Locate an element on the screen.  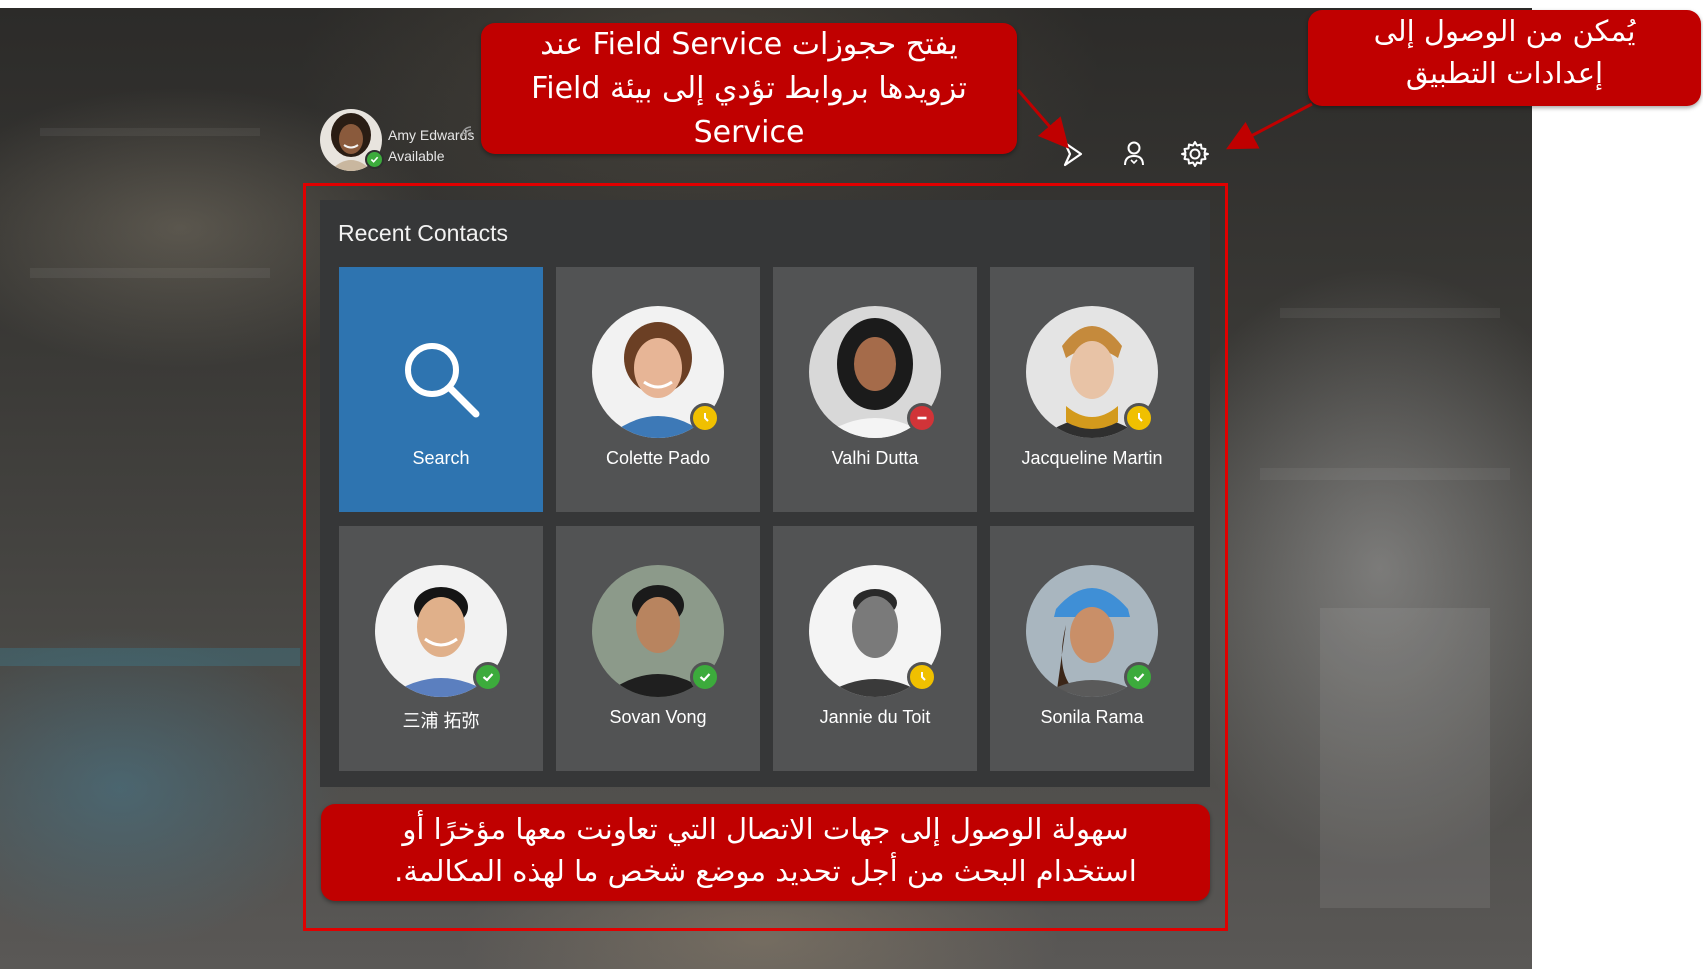
callout-line: تزويدها بروابط تؤدي إلى بيئة Field is located at coordinates (749, 88).